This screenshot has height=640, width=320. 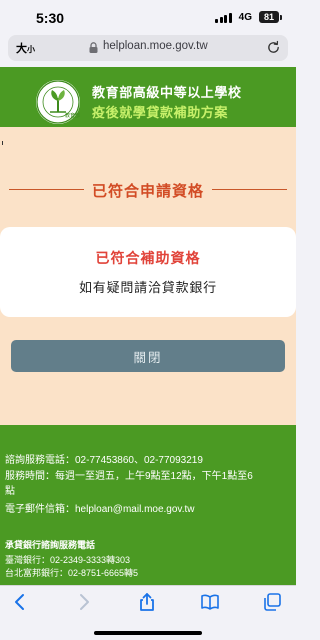 What do you see at coordinates (273, 47) in the screenshot?
I see `reload-icon` at bounding box center [273, 47].